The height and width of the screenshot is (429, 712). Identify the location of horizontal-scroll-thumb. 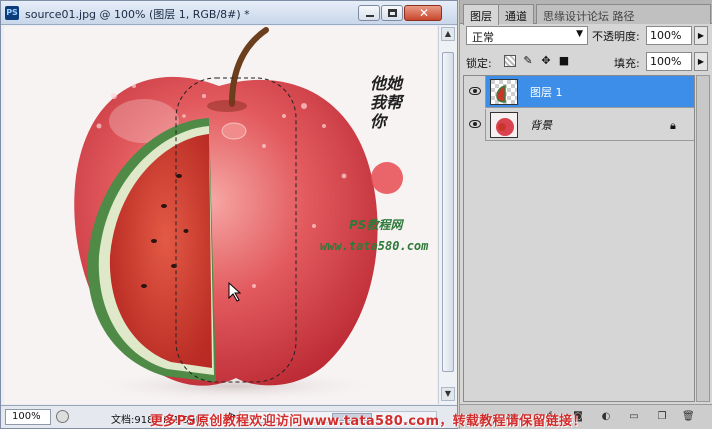
(352, 417).